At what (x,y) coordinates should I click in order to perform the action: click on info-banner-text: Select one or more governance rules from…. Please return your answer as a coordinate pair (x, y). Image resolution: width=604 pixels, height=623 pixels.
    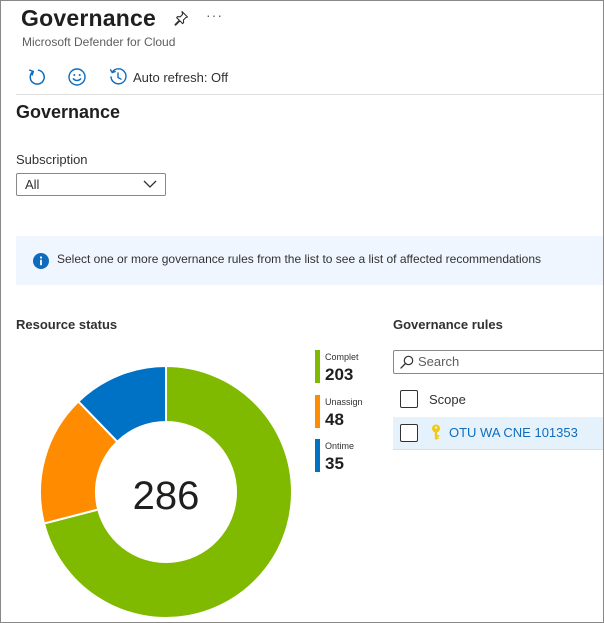
    Looking at the image, I should click on (299, 259).